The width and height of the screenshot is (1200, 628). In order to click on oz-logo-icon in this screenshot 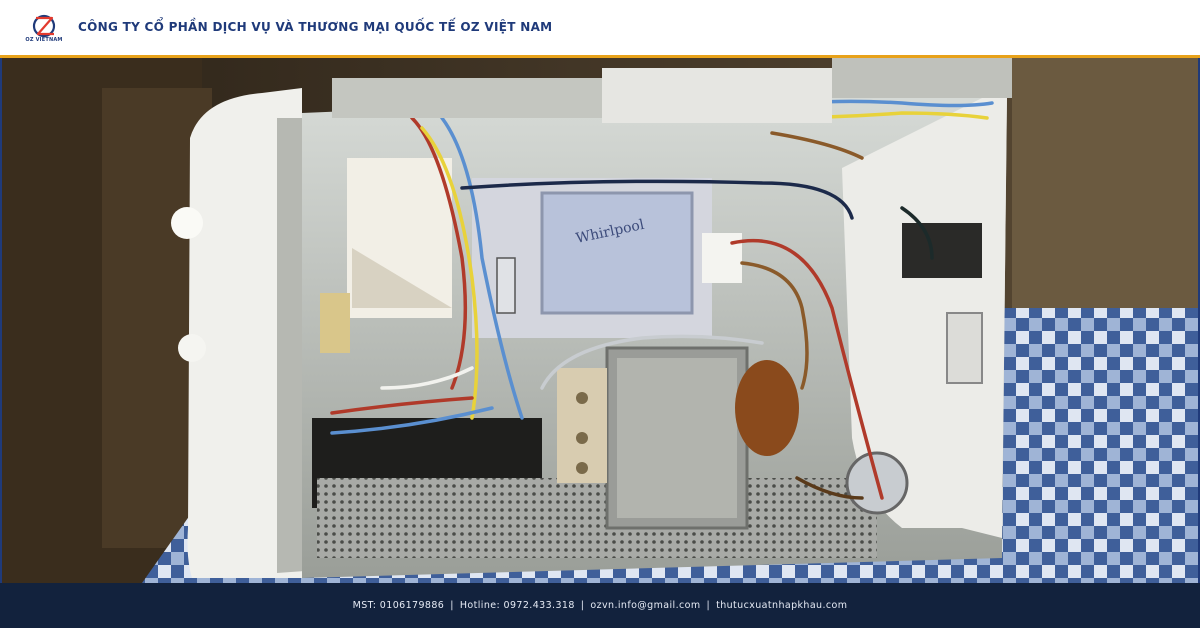, I will do `click(44, 26)`.